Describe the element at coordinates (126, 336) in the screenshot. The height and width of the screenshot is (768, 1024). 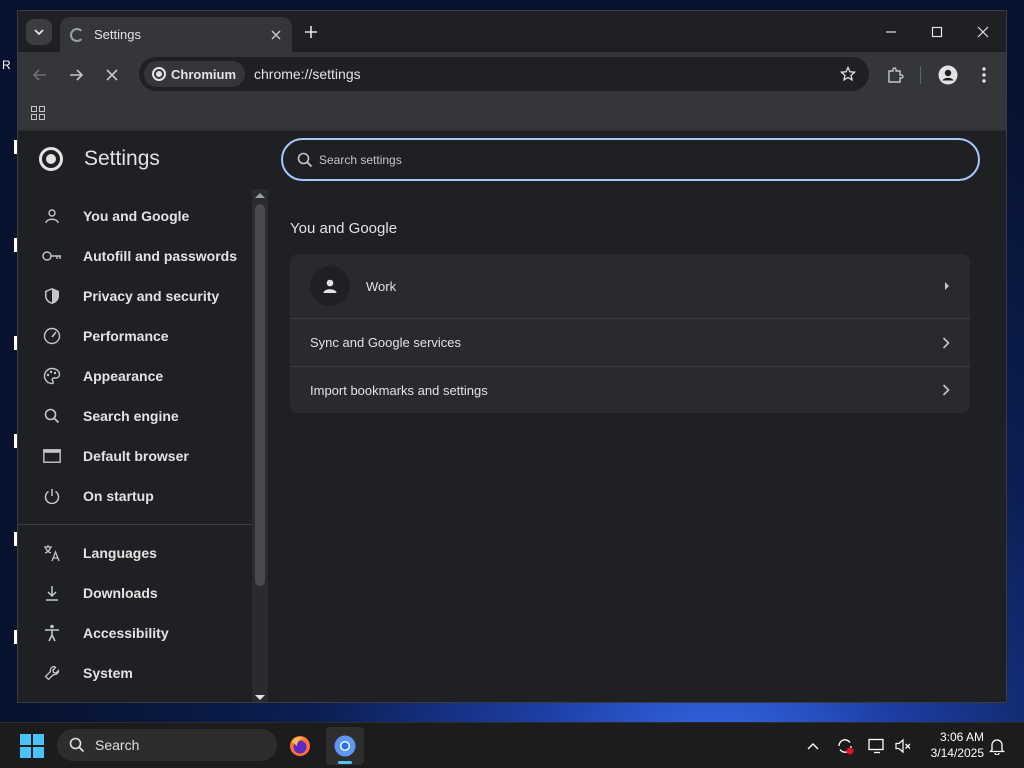
I see `sidebar-item-label: Performance` at that location.